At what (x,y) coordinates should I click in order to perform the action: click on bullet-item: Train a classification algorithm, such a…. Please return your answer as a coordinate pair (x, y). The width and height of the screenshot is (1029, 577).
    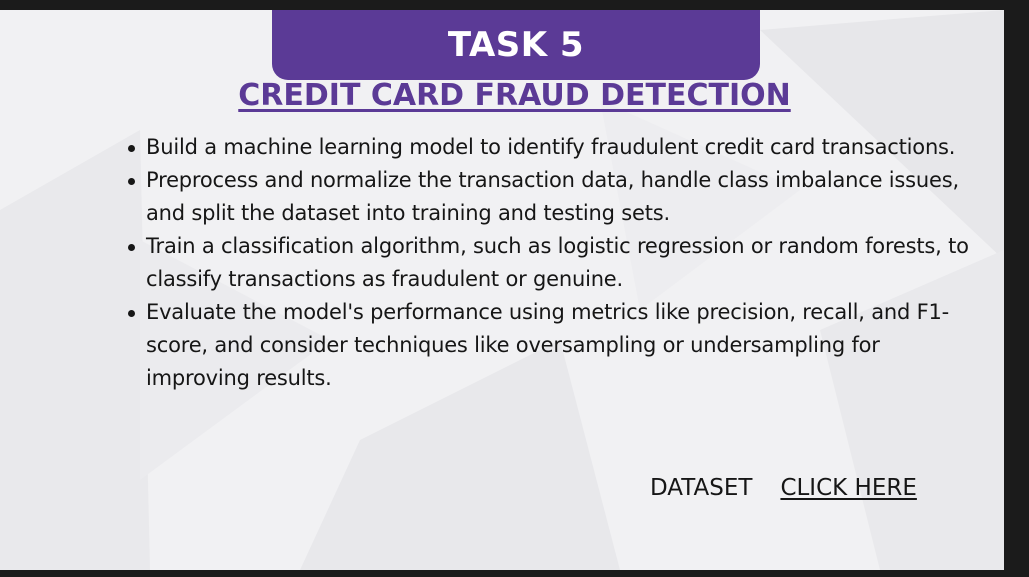
    Looking at the image, I should click on (554, 263).